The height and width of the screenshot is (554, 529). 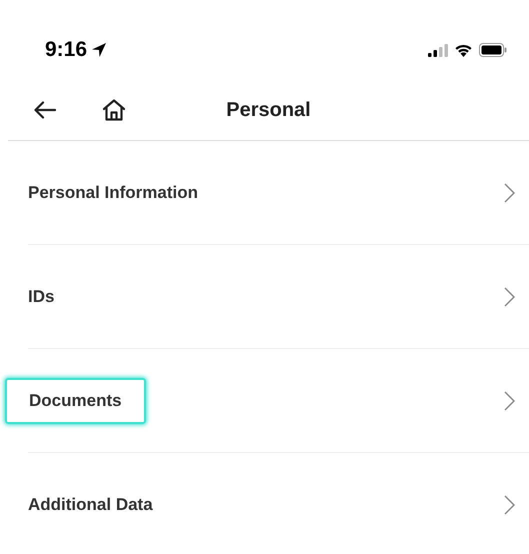 I want to click on menu-item: Documents, so click(x=75, y=401).